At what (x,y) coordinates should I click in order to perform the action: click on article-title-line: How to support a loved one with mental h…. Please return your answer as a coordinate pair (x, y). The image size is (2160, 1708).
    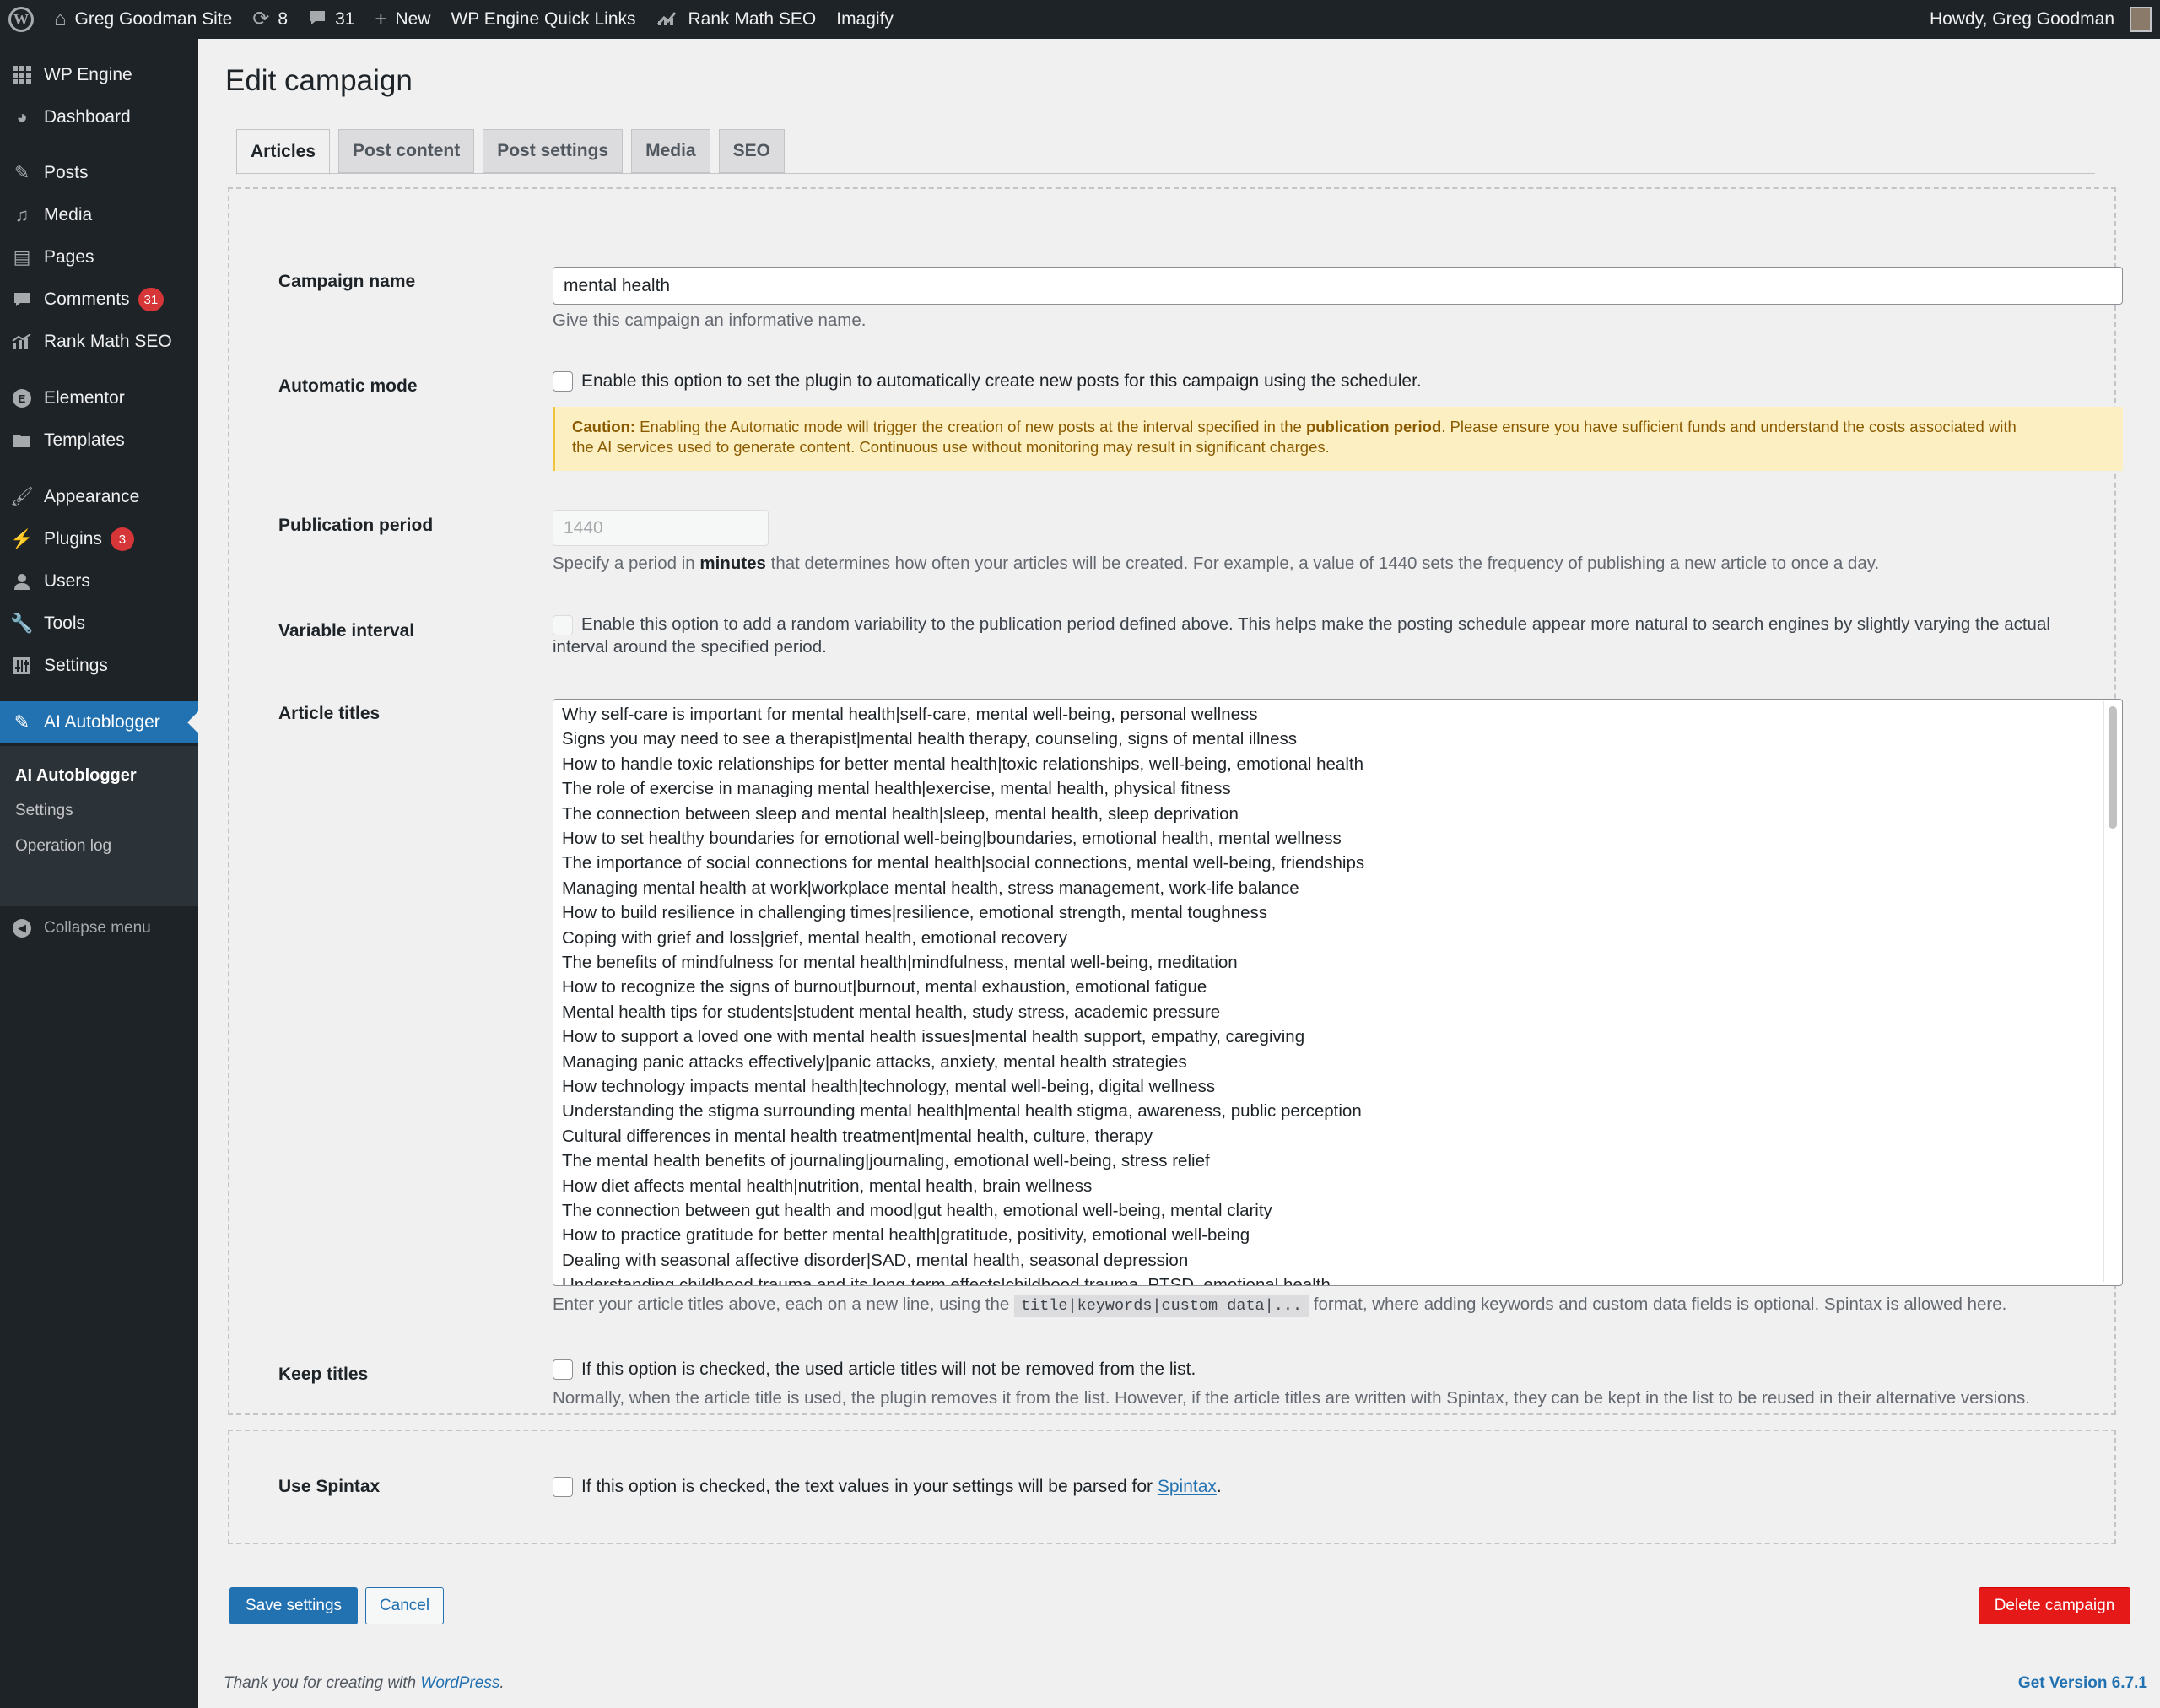
    Looking at the image, I should click on (933, 1037).